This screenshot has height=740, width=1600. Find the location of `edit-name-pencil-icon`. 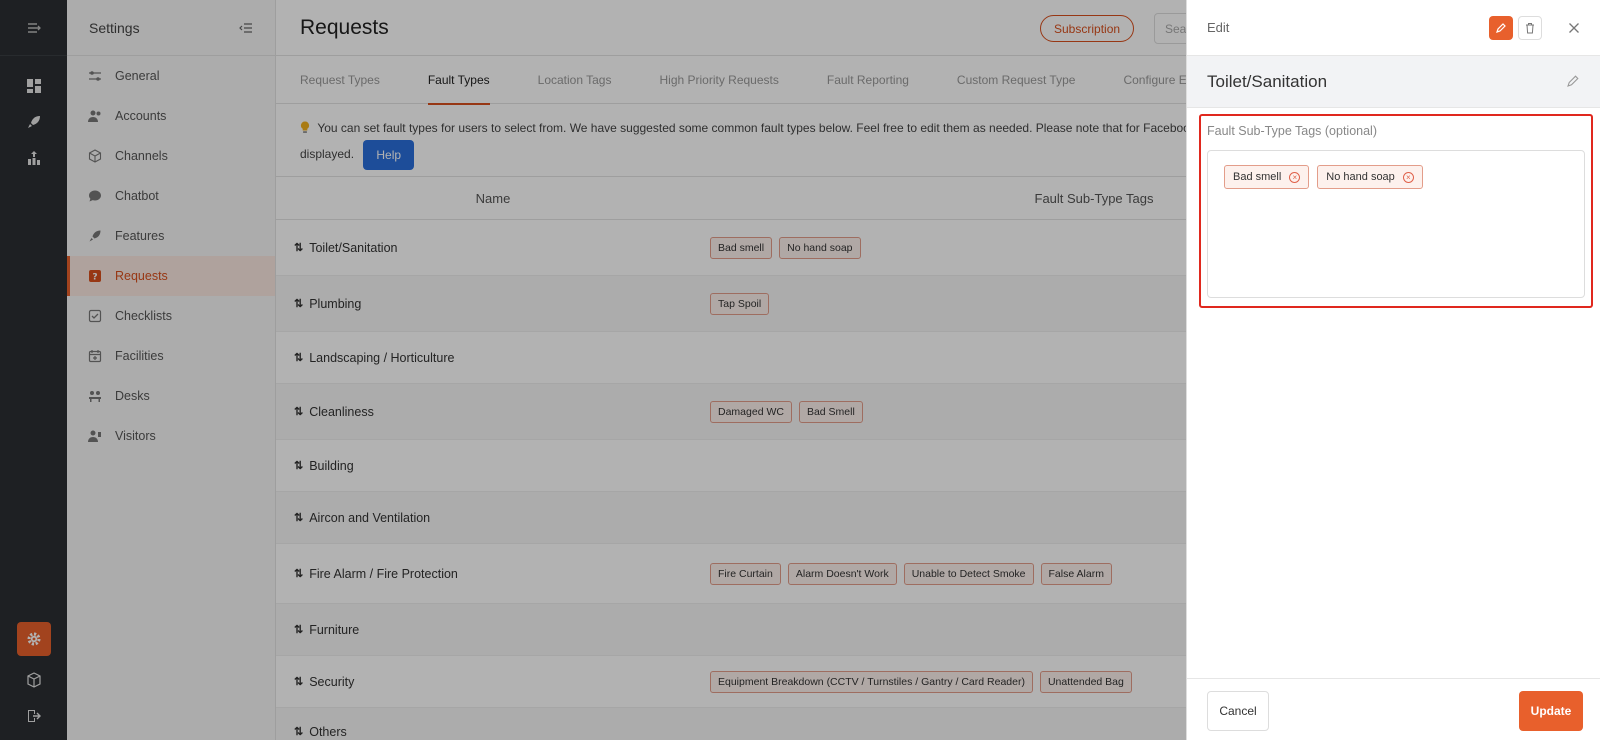

edit-name-pencil-icon is located at coordinates (1573, 82).